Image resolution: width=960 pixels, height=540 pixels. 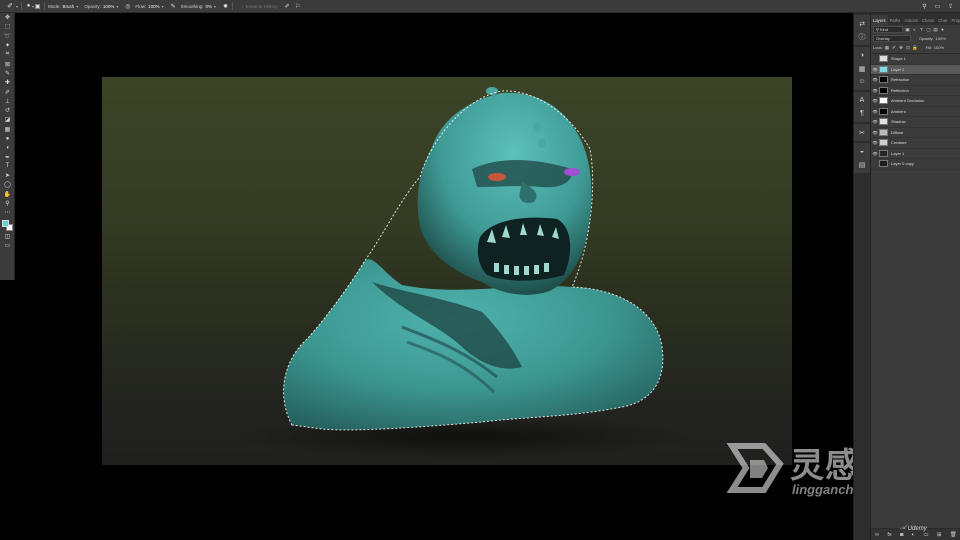 What do you see at coordinates (101, 6) in the screenshot?
I see `opacity-control: Opacity: 100% ▾` at bounding box center [101, 6].